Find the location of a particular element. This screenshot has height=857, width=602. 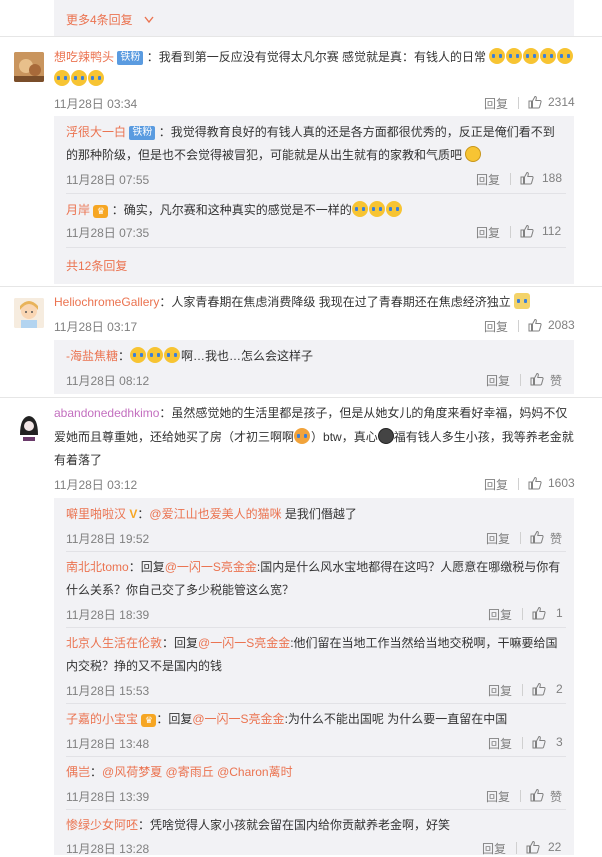

timestamp: 11月28日 08:12 is located at coordinates (108, 381).